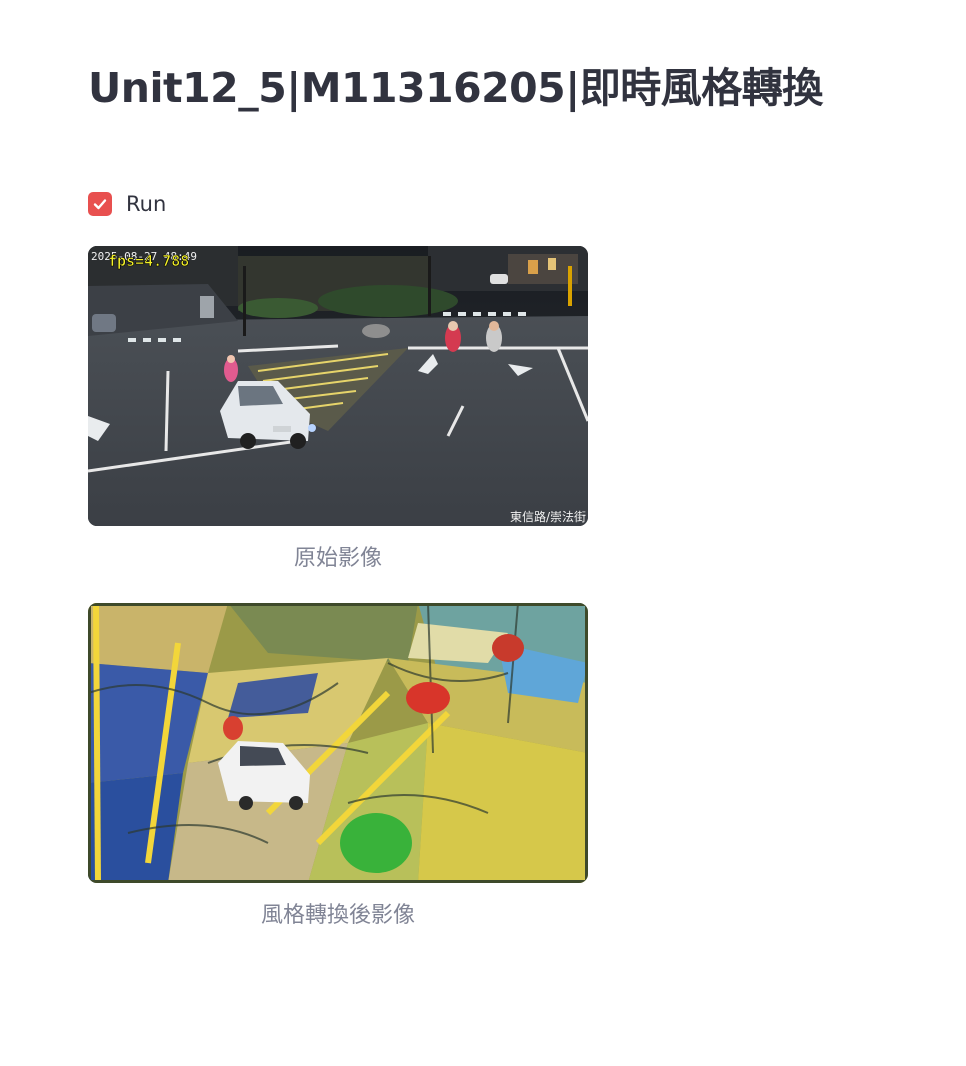 The image size is (966, 1066). Describe the element at coordinates (100, 204) in the screenshot. I see `checkbox-checked-icon` at that location.